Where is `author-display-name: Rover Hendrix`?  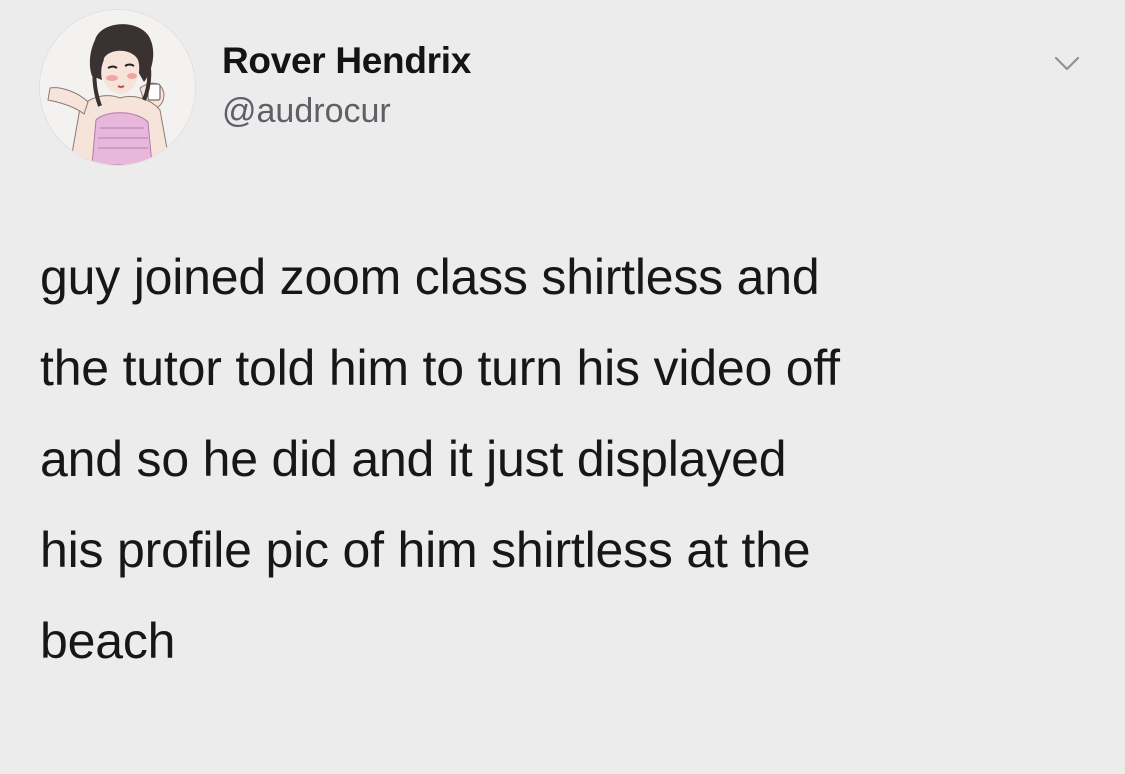 author-display-name: Rover Hendrix is located at coordinates (346, 61).